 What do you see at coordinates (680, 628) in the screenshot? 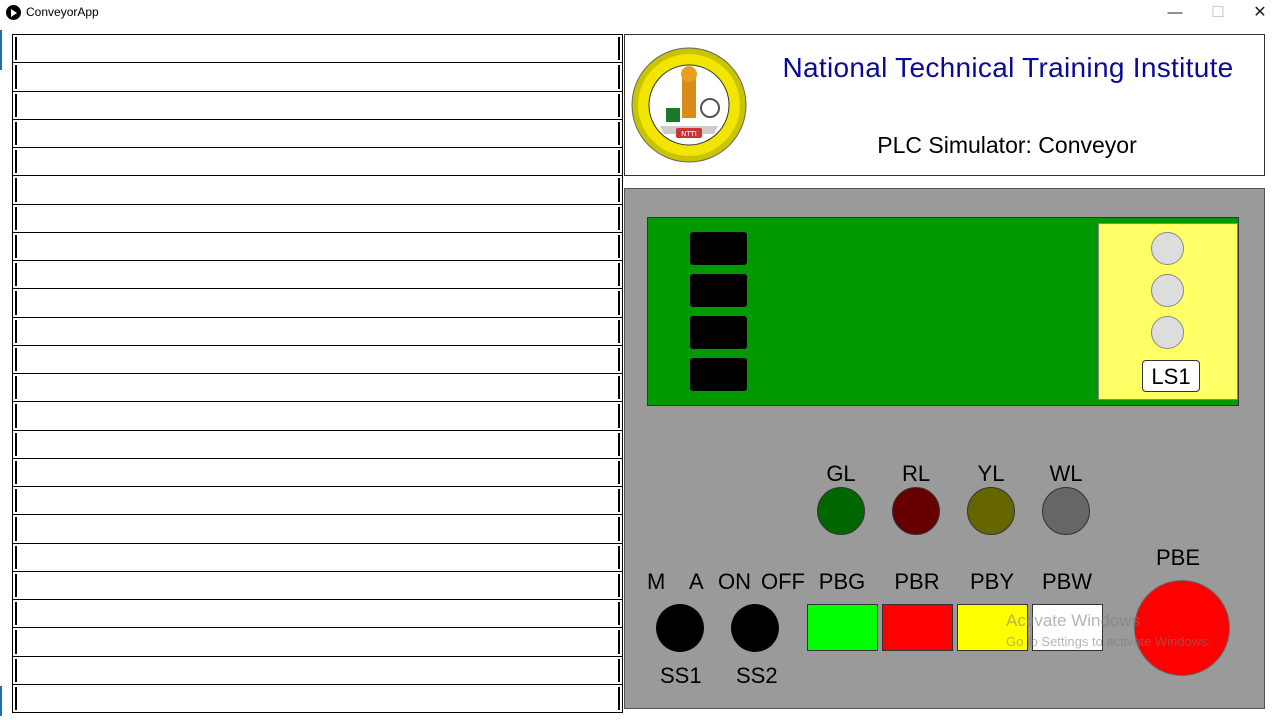
I see `ss1-selector-switch` at bounding box center [680, 628].